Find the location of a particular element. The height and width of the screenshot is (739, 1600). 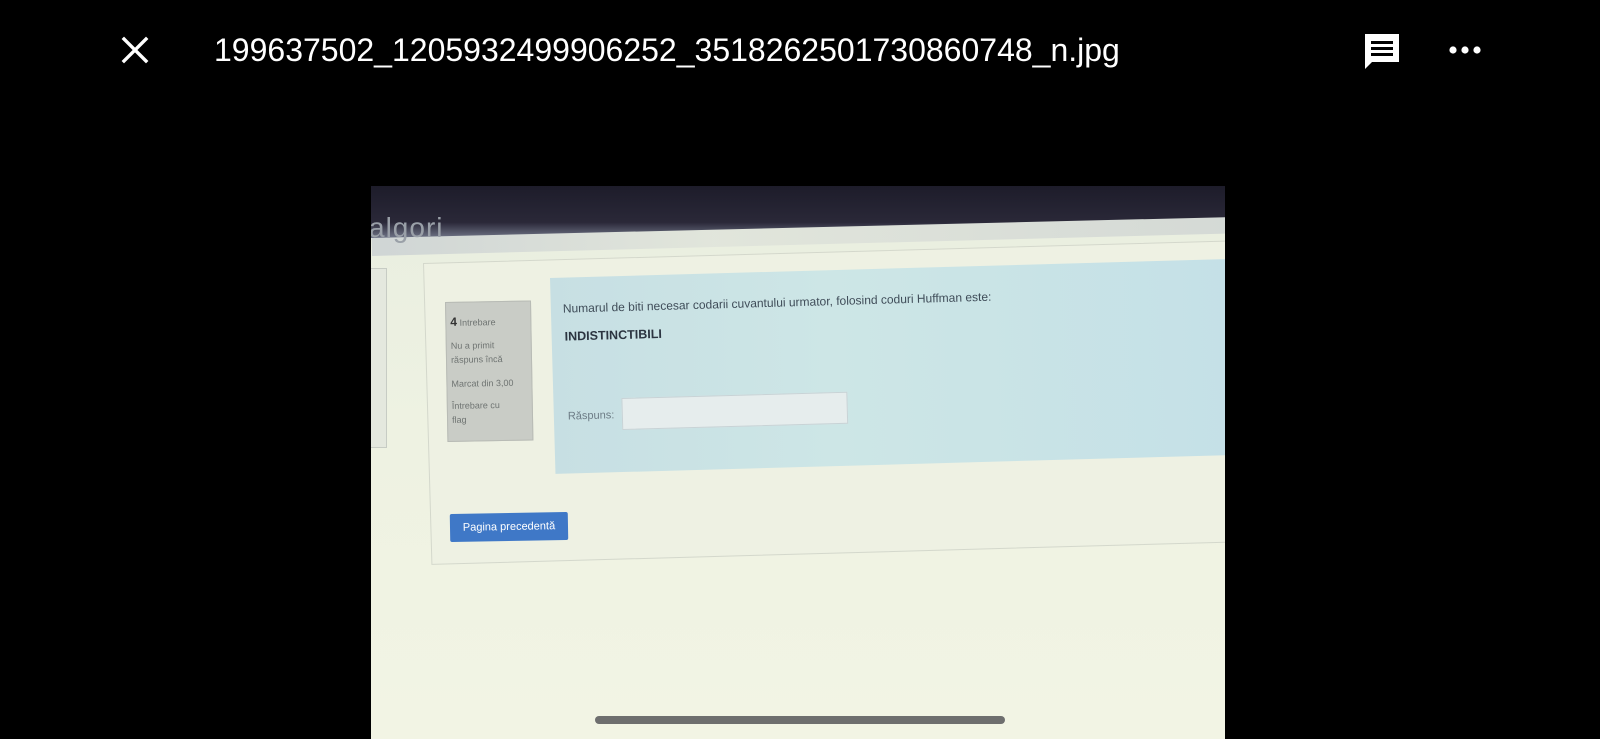

more-icon is located at coordinates (1465, 50).